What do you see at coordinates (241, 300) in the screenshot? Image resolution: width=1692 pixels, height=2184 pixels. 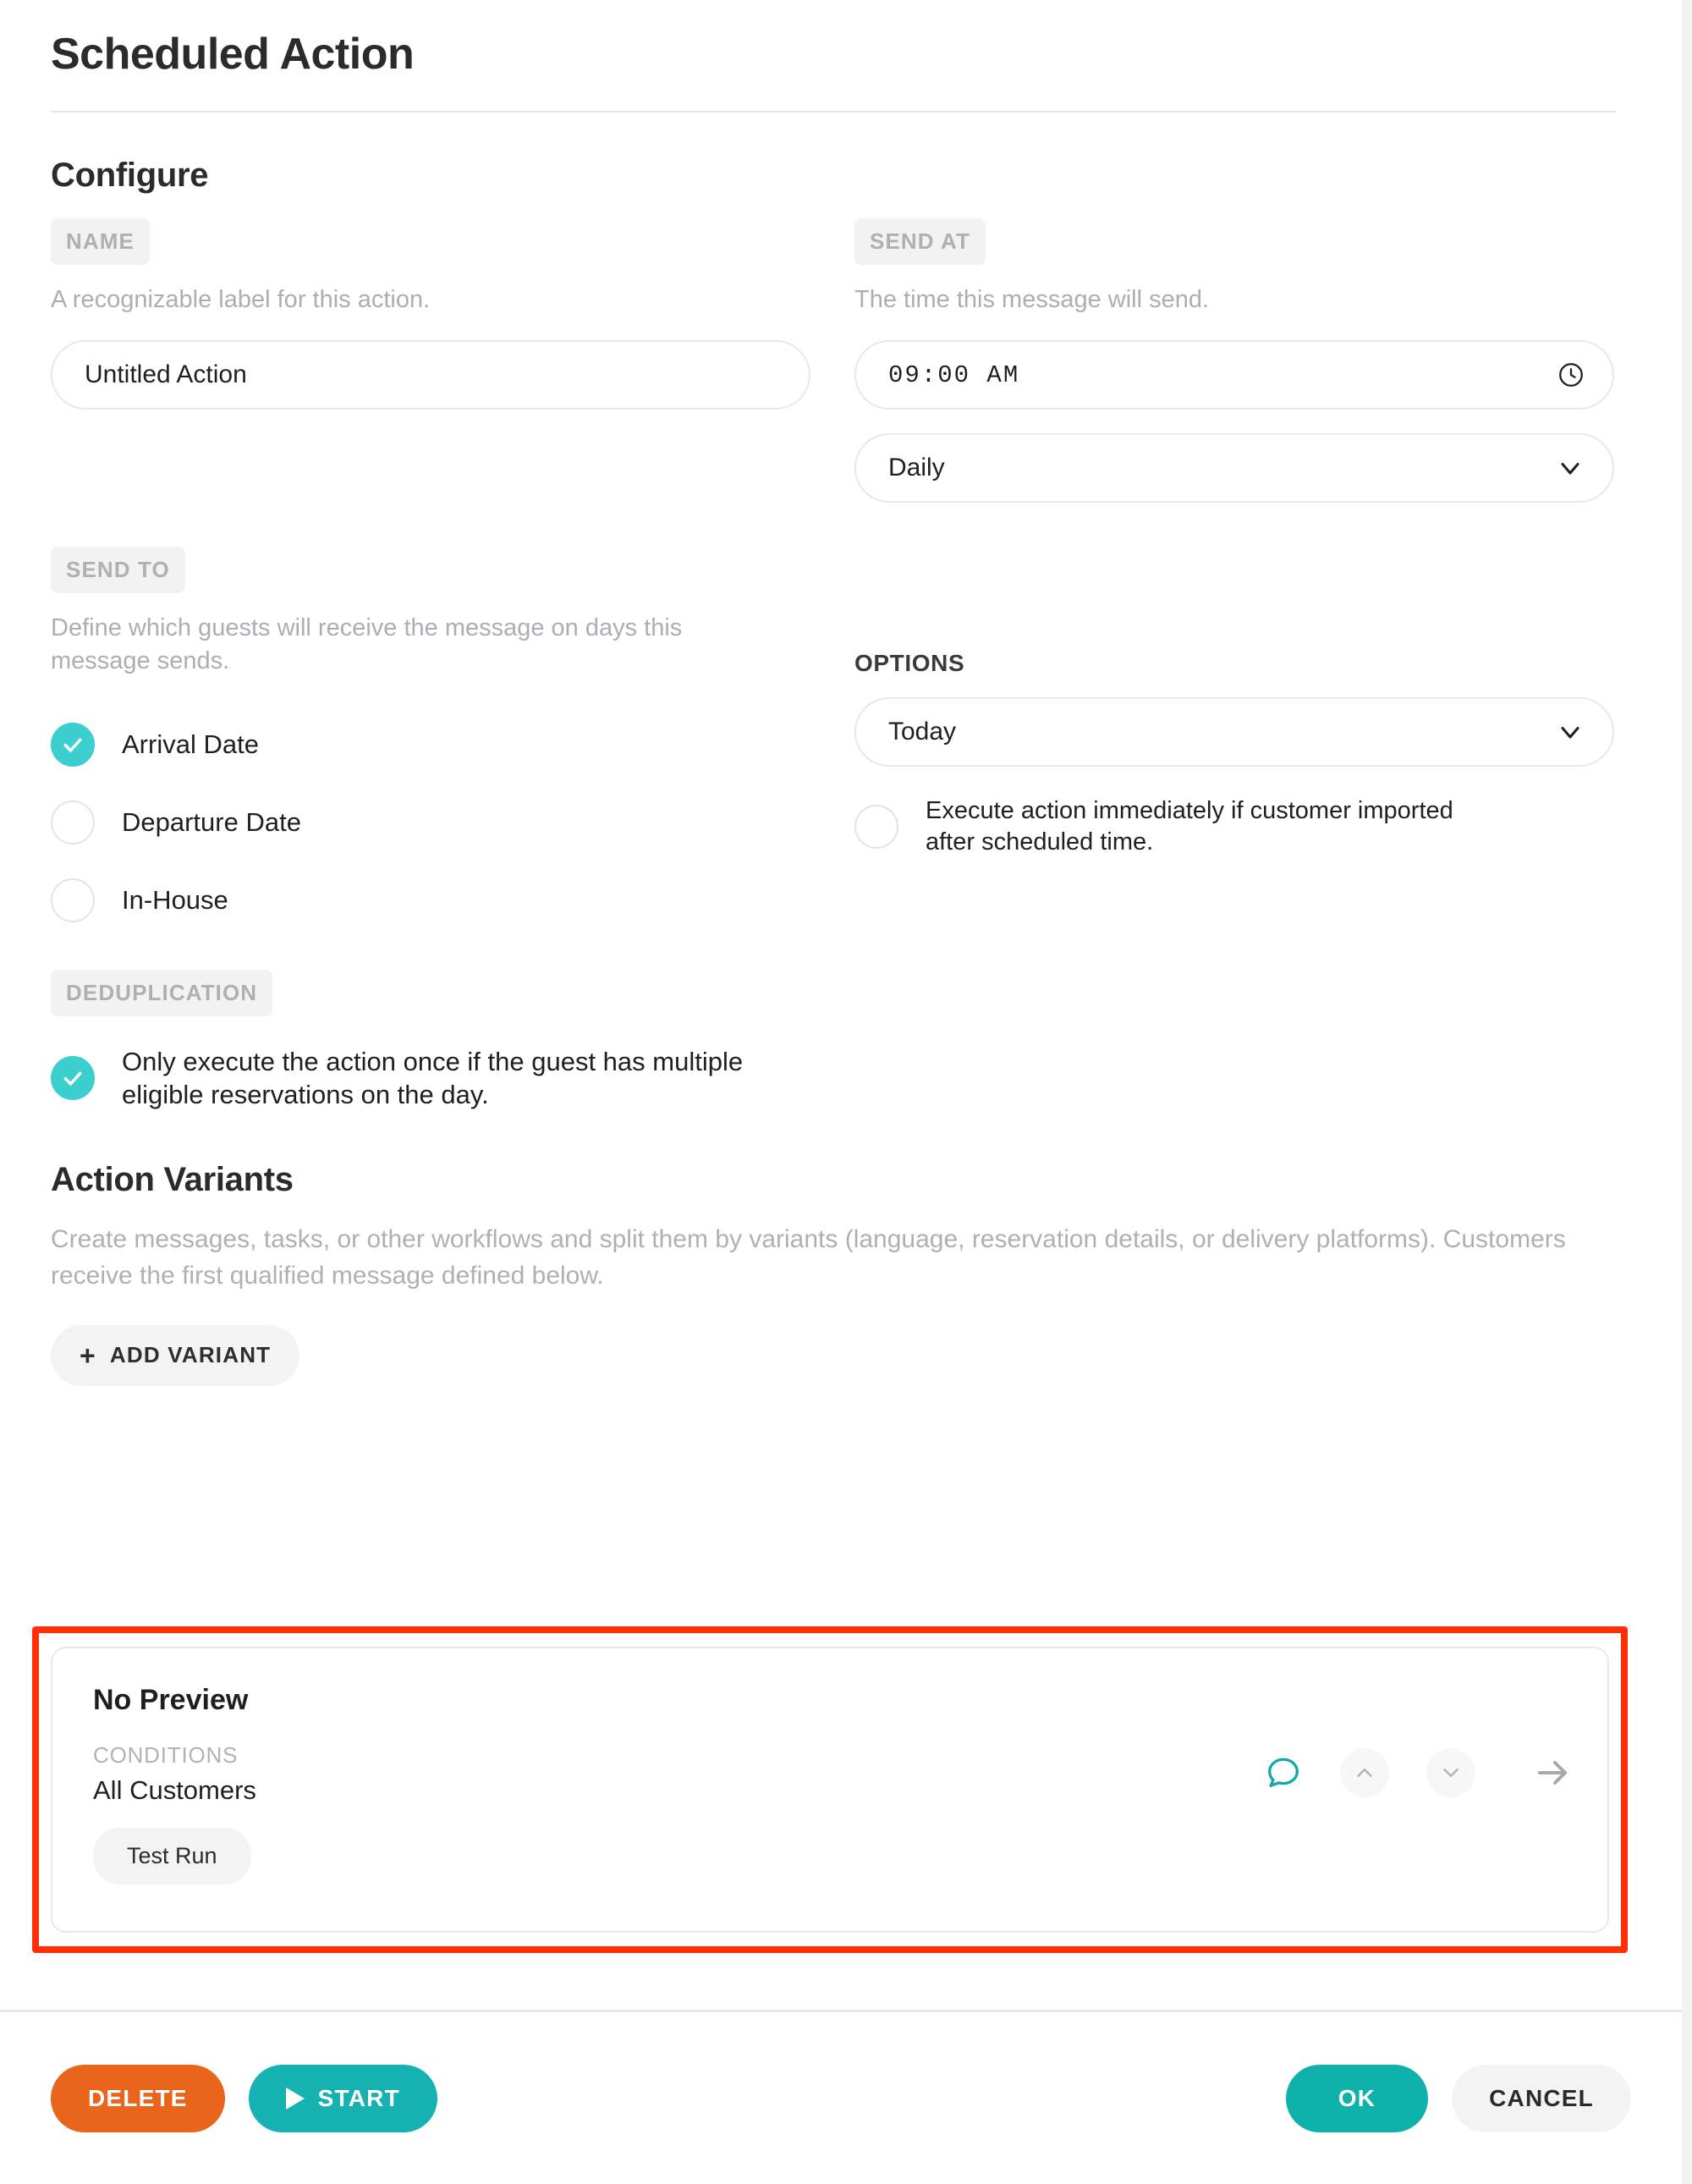 I see `name-helper-text: A recognizable label for this action.` at bounding box center [241, 300].